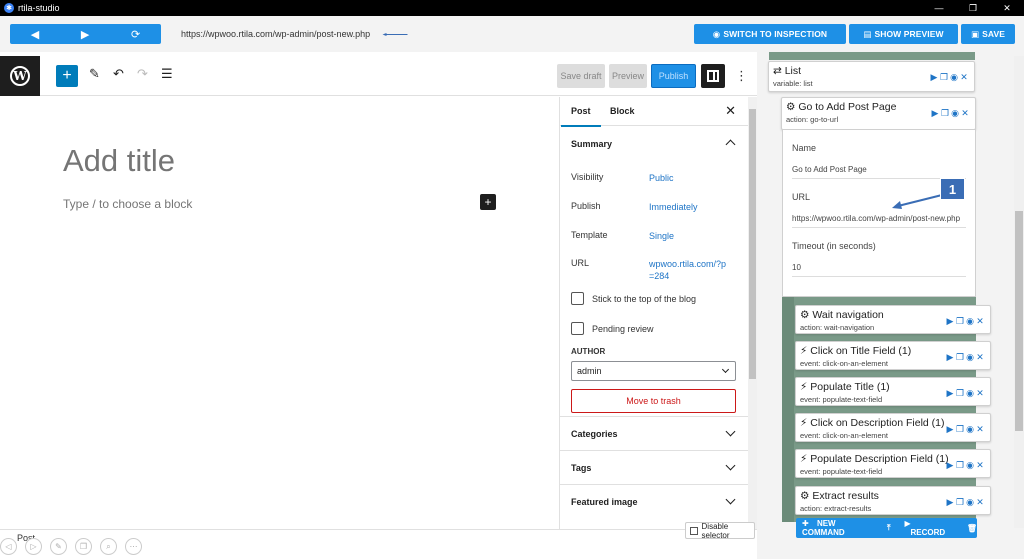 The width and height of the screenshot is (1024, 559). Describe the element at coordinates (581, 116) in the screenshot. I see `tab-post: Post` at that location.